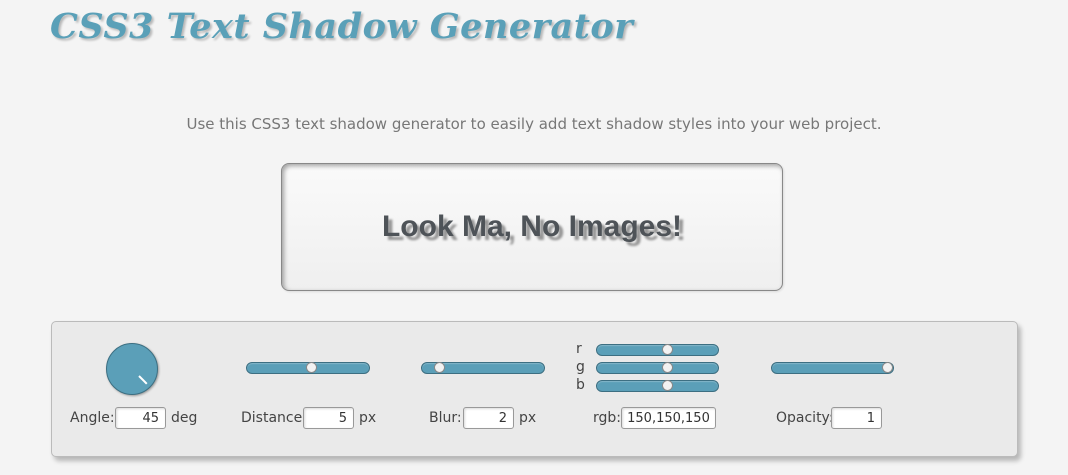 This screenshot has width=1068, height=475. I want to click on r-slider-handle, so click(668, 349).